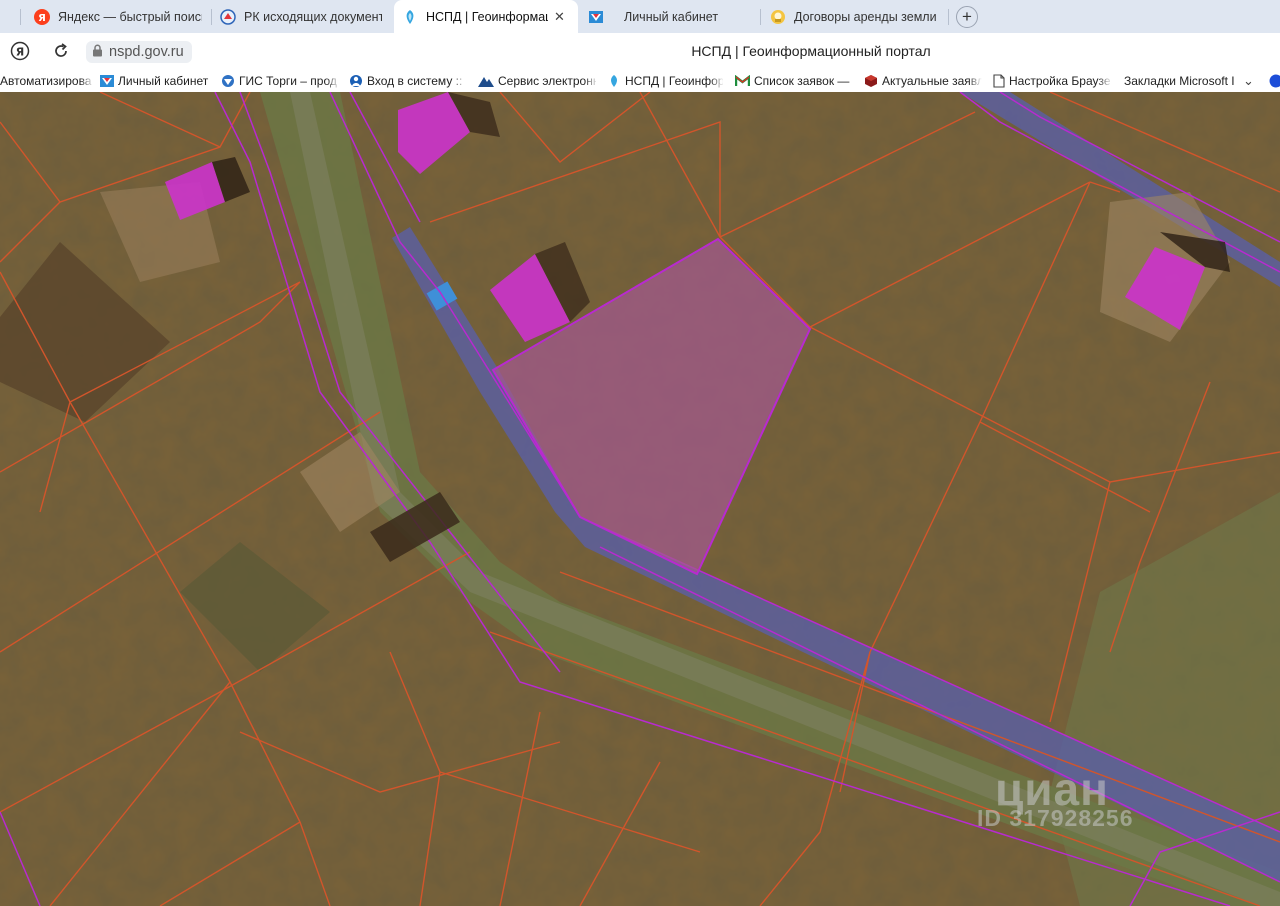  What do you see at coordinates (1060, 81) in the screenshot?
I see `bookmark-label: Настройка Браузе` at bounding box center [1060, 81].